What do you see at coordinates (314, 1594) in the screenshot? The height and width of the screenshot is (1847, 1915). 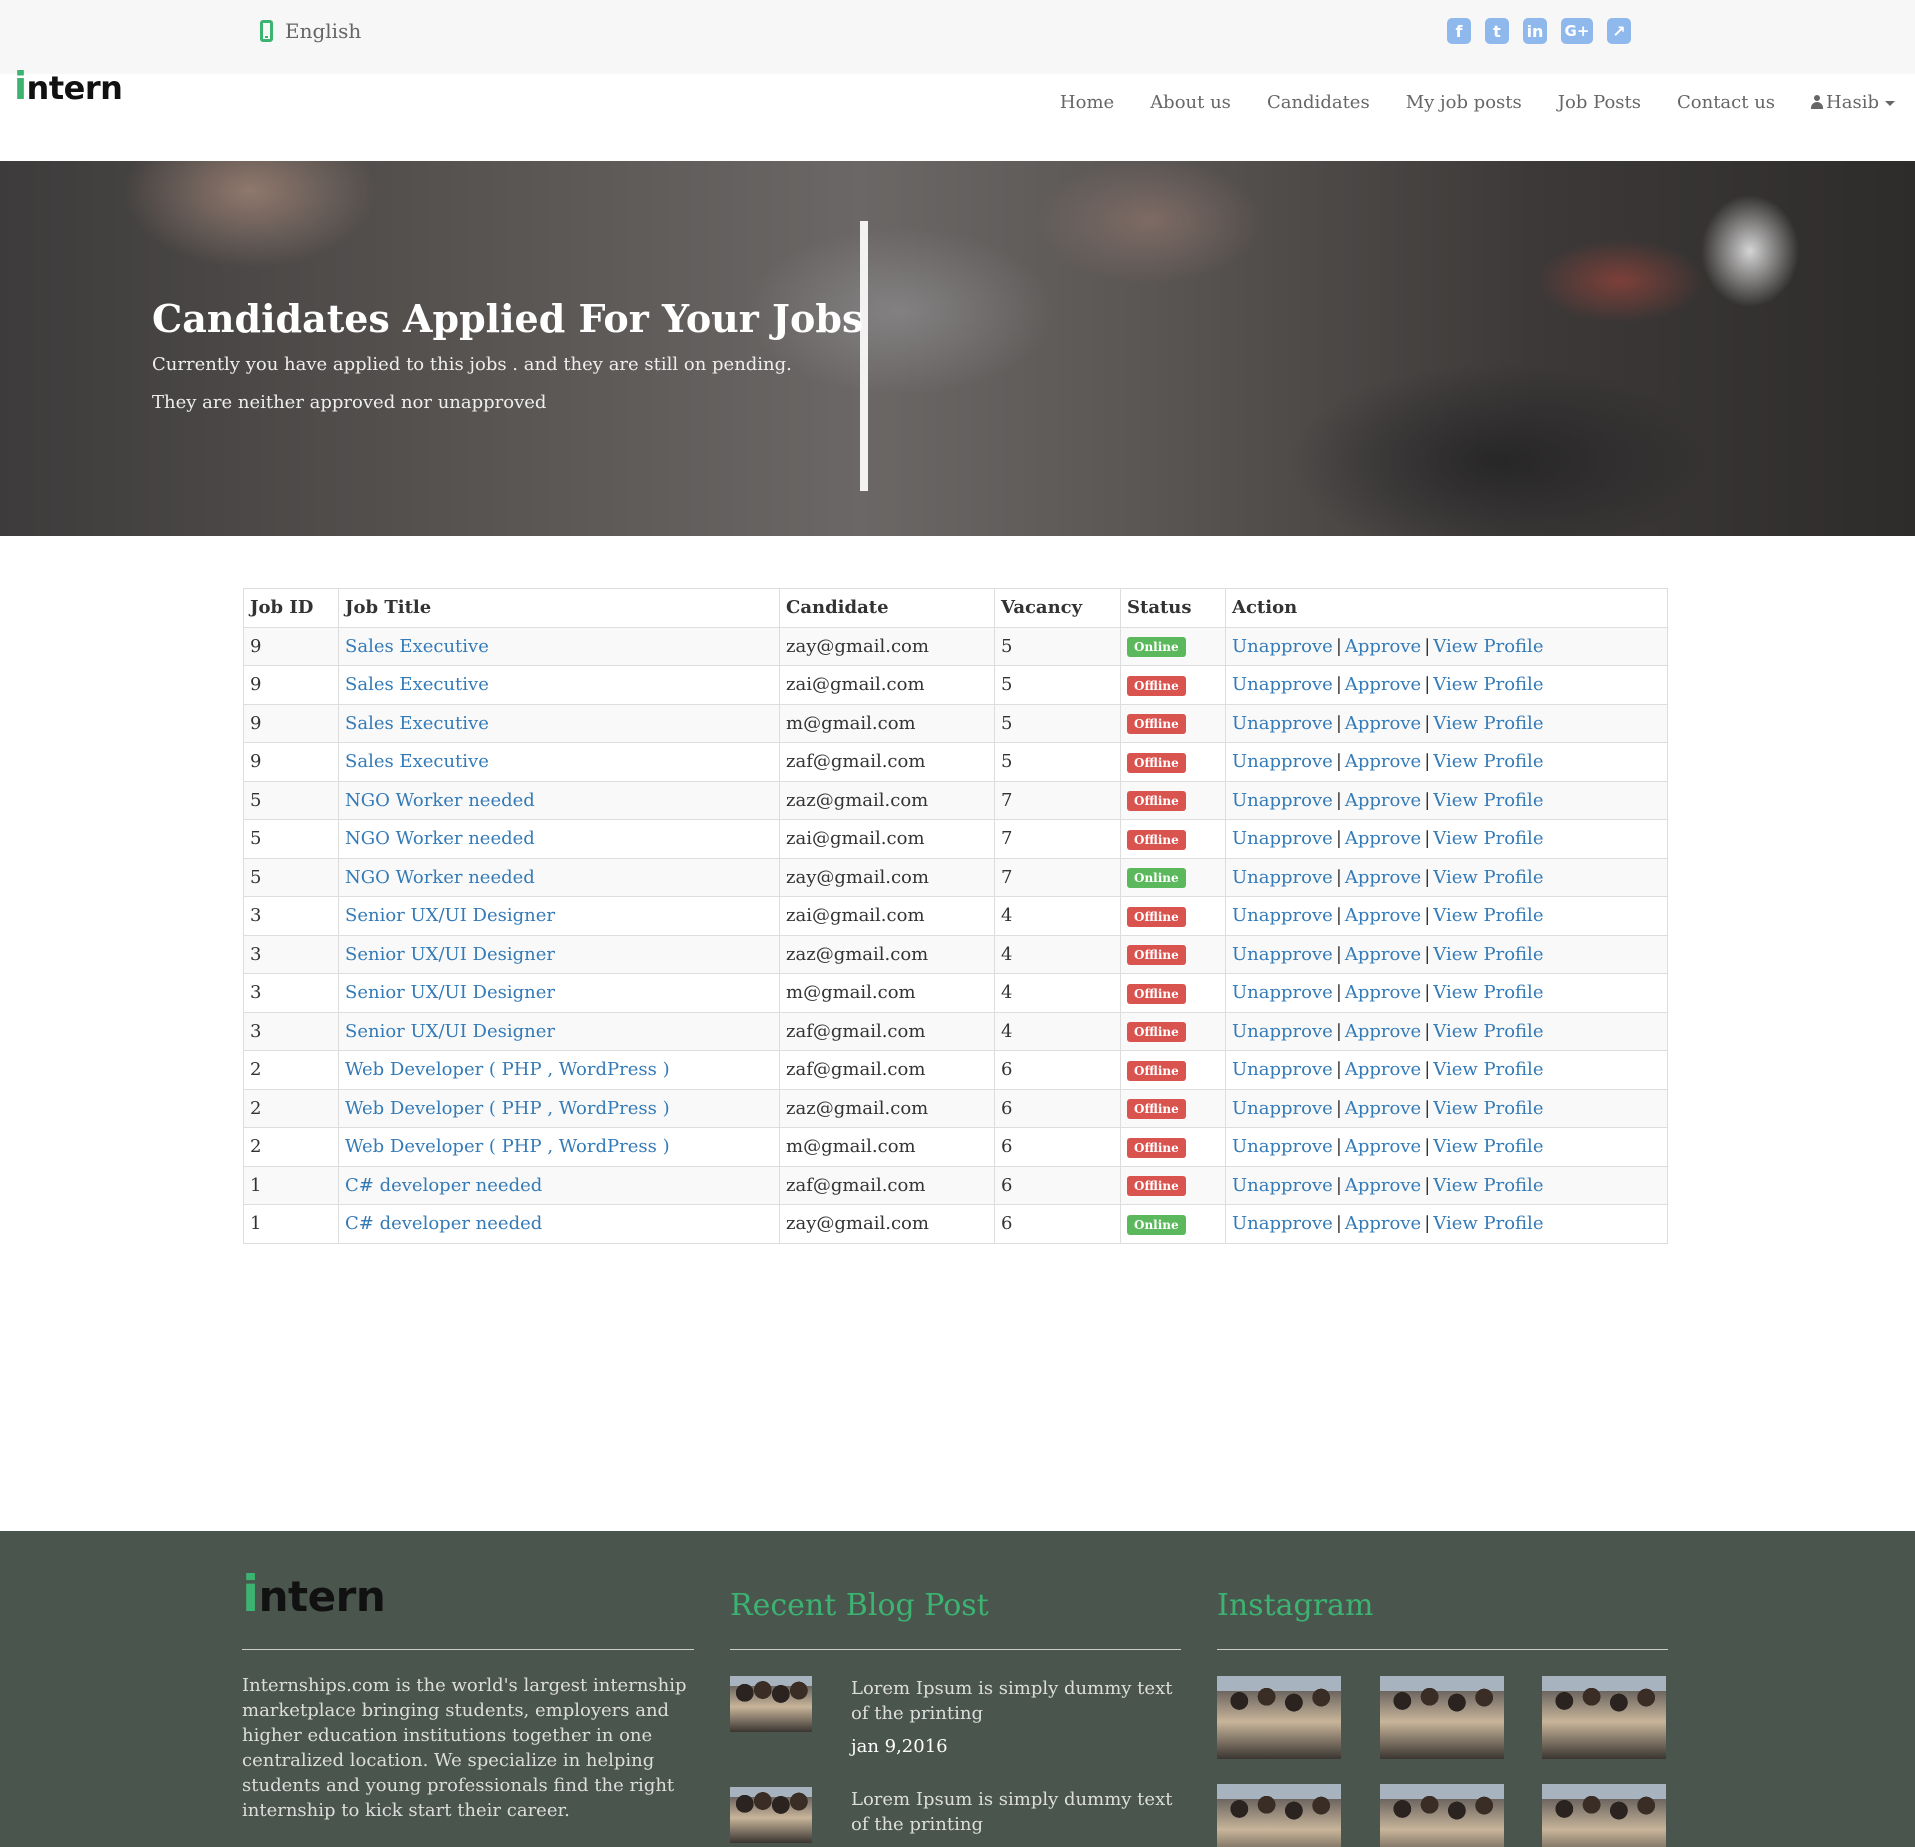 I see `footer-logo: intern` at bounding box center [314, 1594].